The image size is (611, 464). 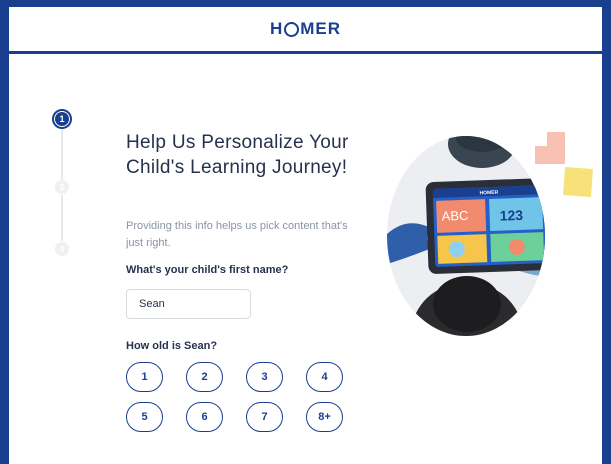 What do you see at coordinates (62, 249) in the screenshot?
I see `step-3-indicator: 3` at bounding box center [62, 249].